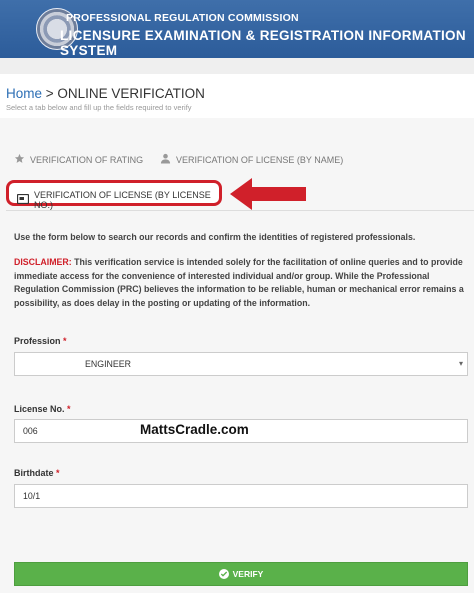 This screenshot has height=593, width=474. I want to click on star-icon, so click(19, 159).